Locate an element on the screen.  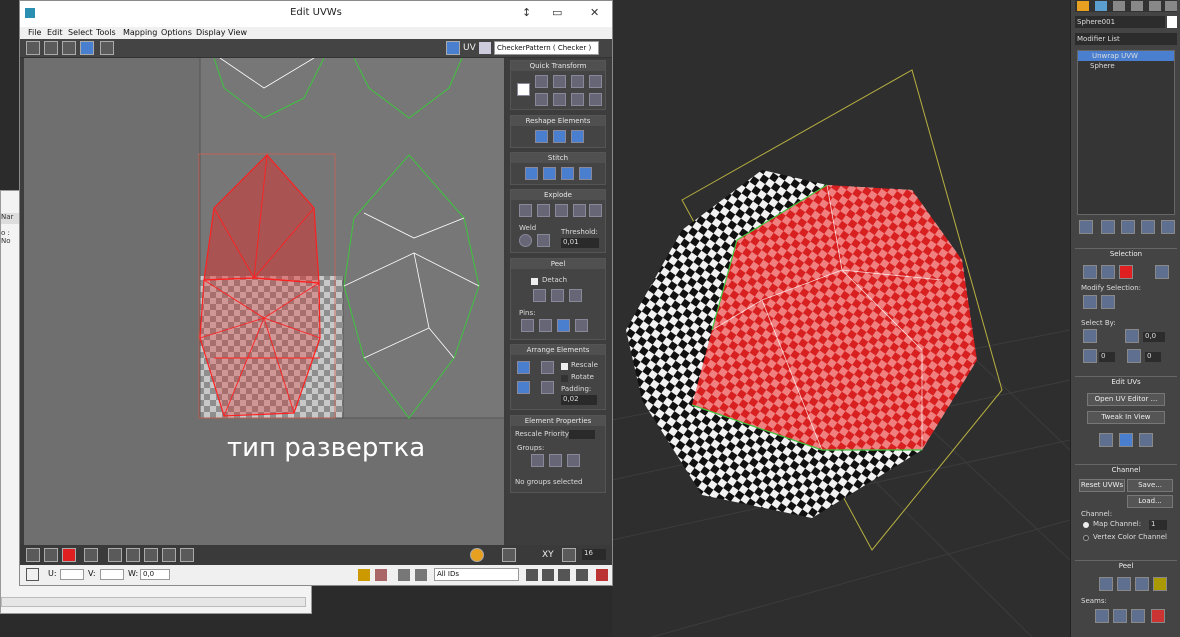
modify-tab-icon is located at coordinates (1101, 6).